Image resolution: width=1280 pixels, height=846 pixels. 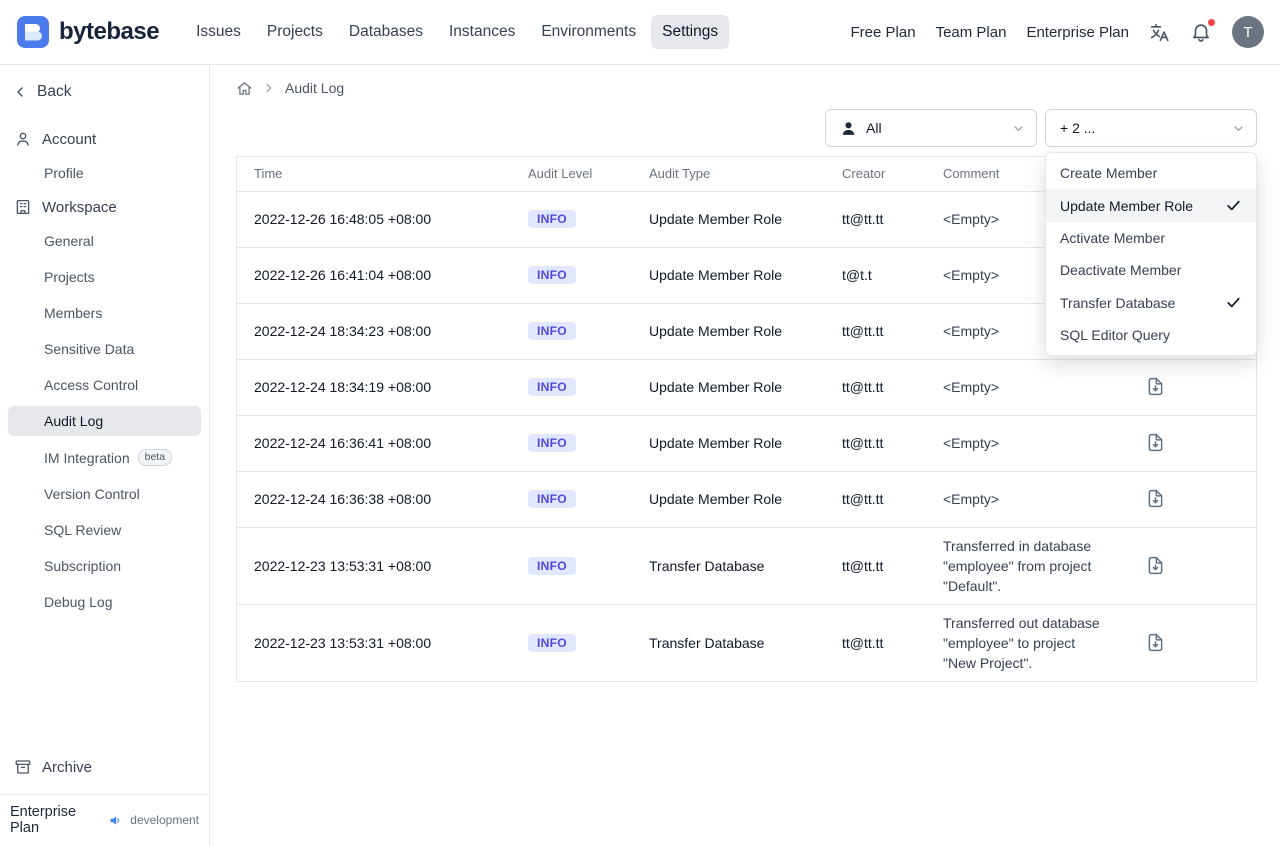 What do you see at coordinates (1115, 335) in the screenshot?
I see `menu-item-label: SQL Editor Query` at bounding box center [1115, 335].